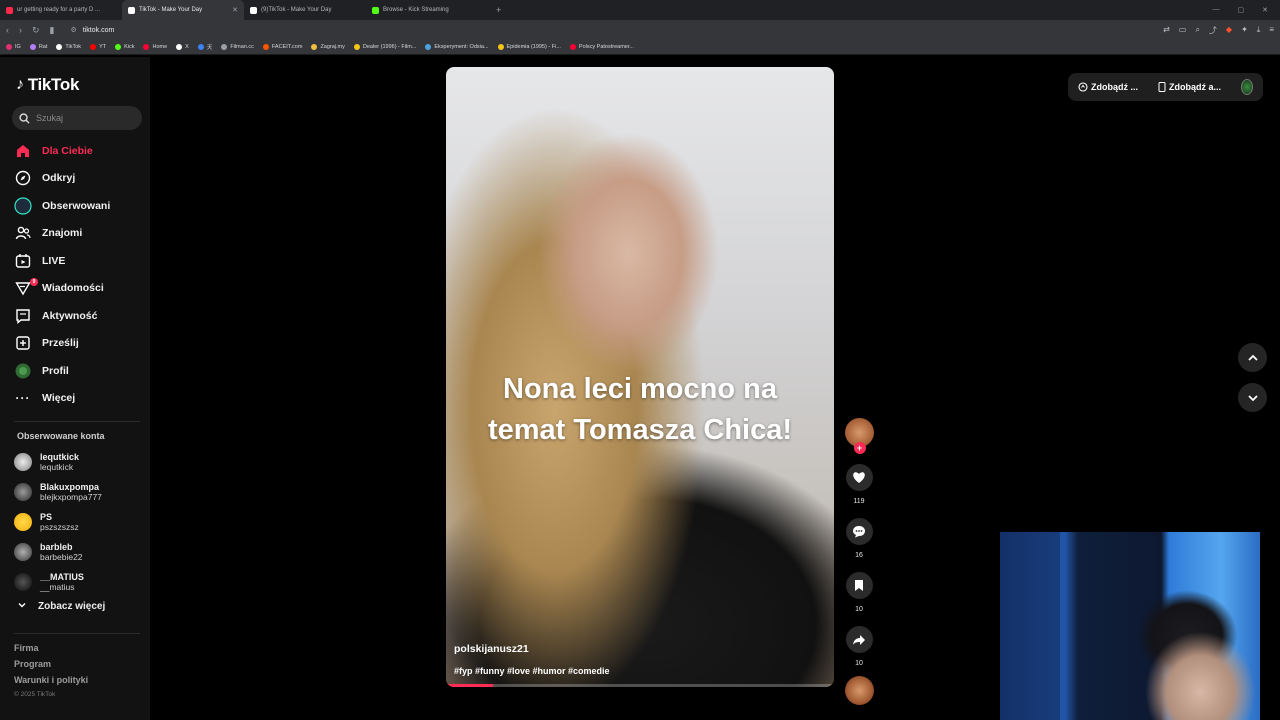  I want to click on bookmark-item: Kick, so click(124, 47).